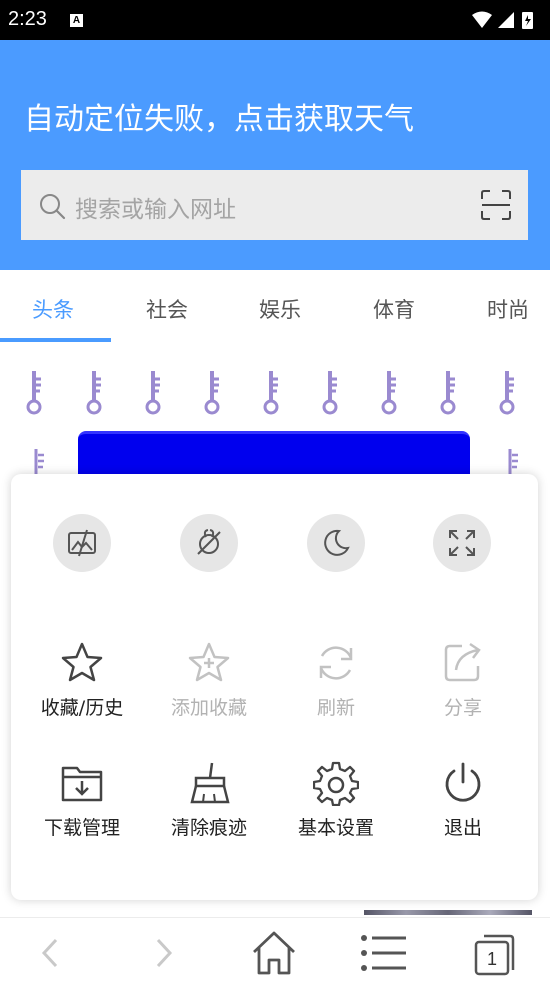 This screenshot has width=550, height=989. I want to click on status-icons, so click(502, 20).